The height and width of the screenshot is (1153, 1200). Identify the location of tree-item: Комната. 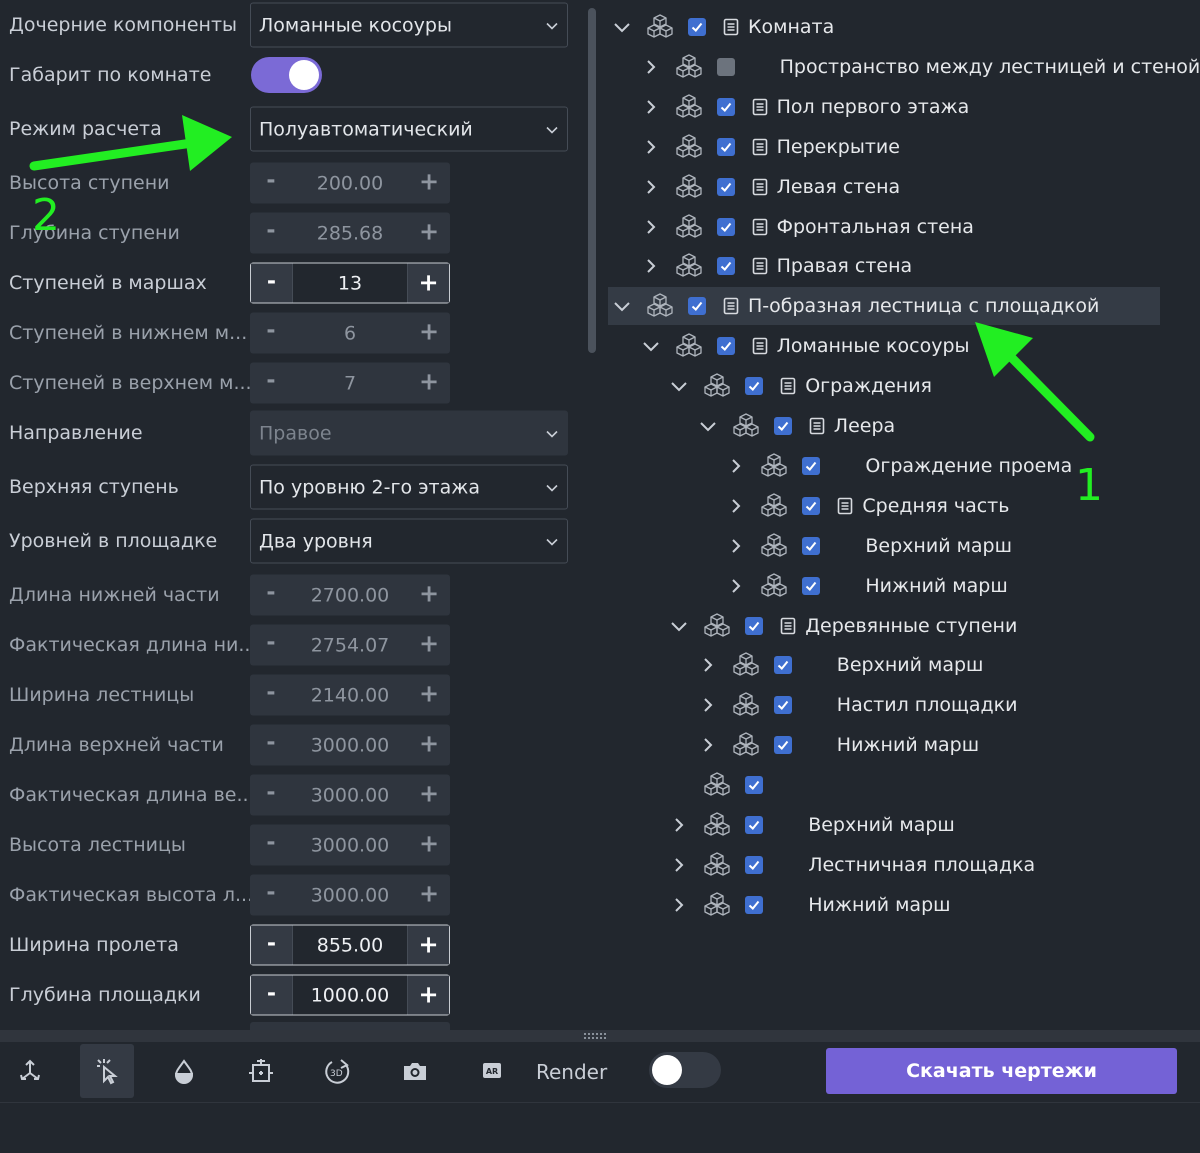
(884, 27).